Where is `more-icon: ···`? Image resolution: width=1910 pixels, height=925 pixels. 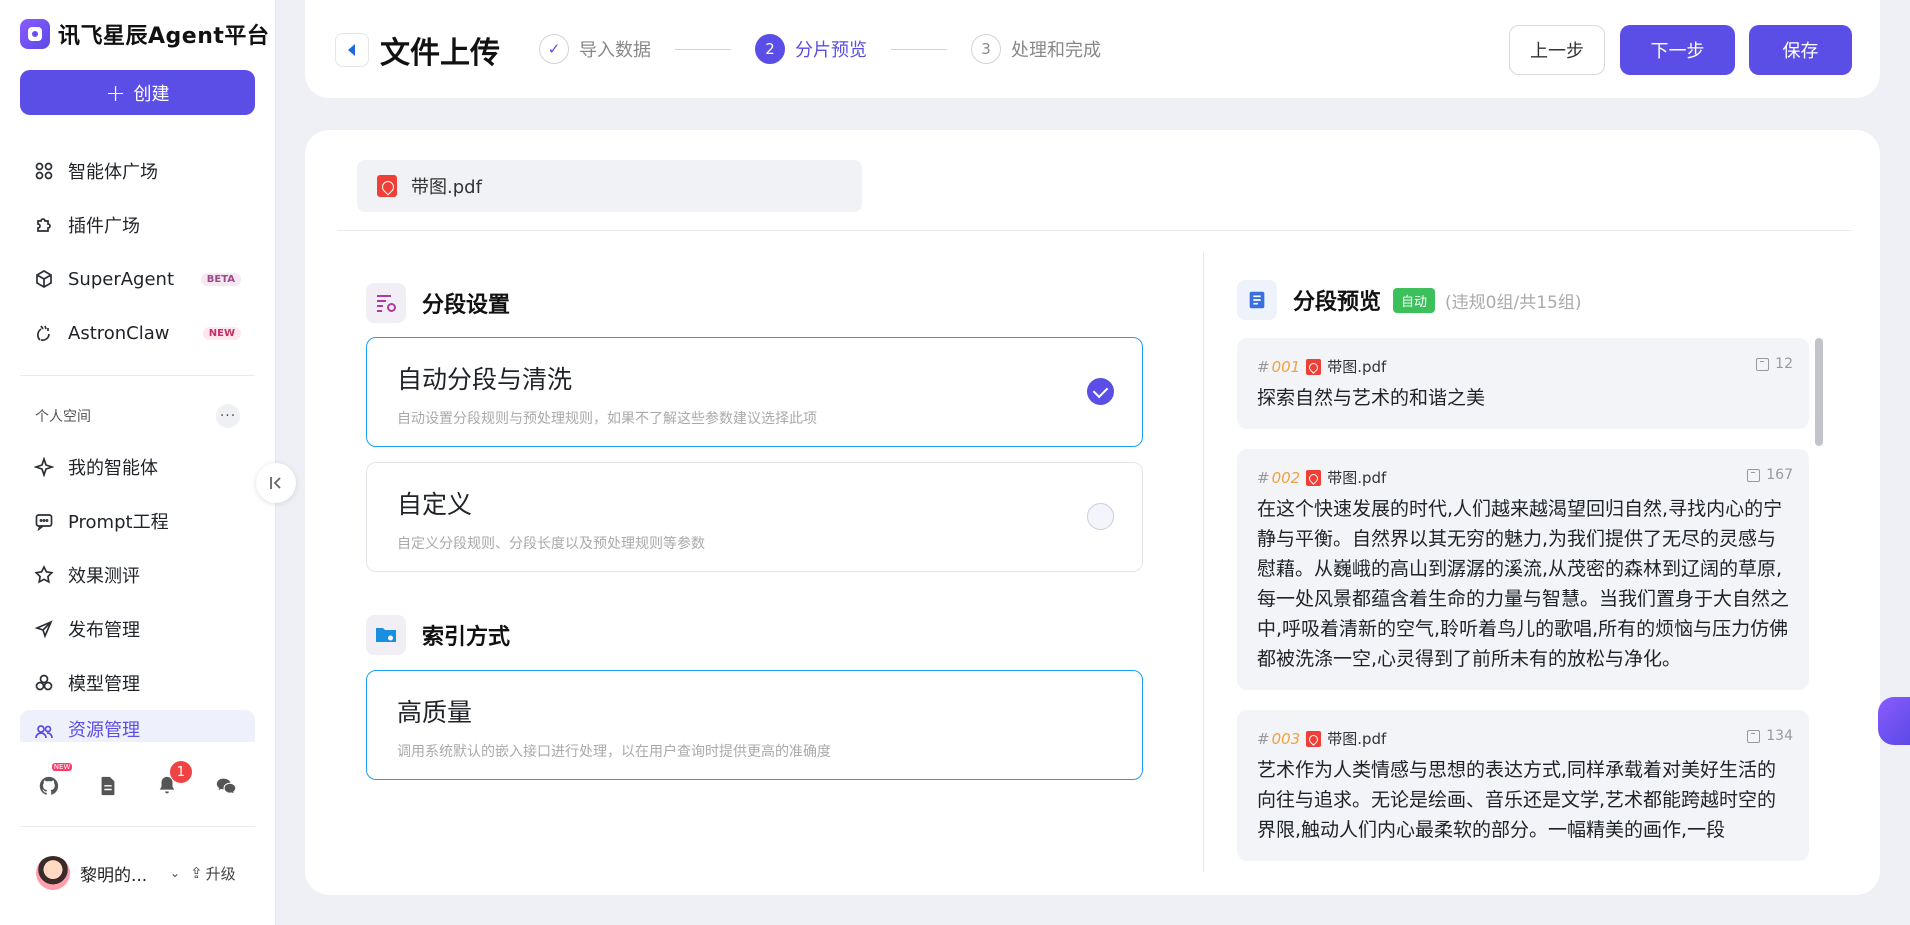 more-icon: ··· is located at coordinates (228, 416).